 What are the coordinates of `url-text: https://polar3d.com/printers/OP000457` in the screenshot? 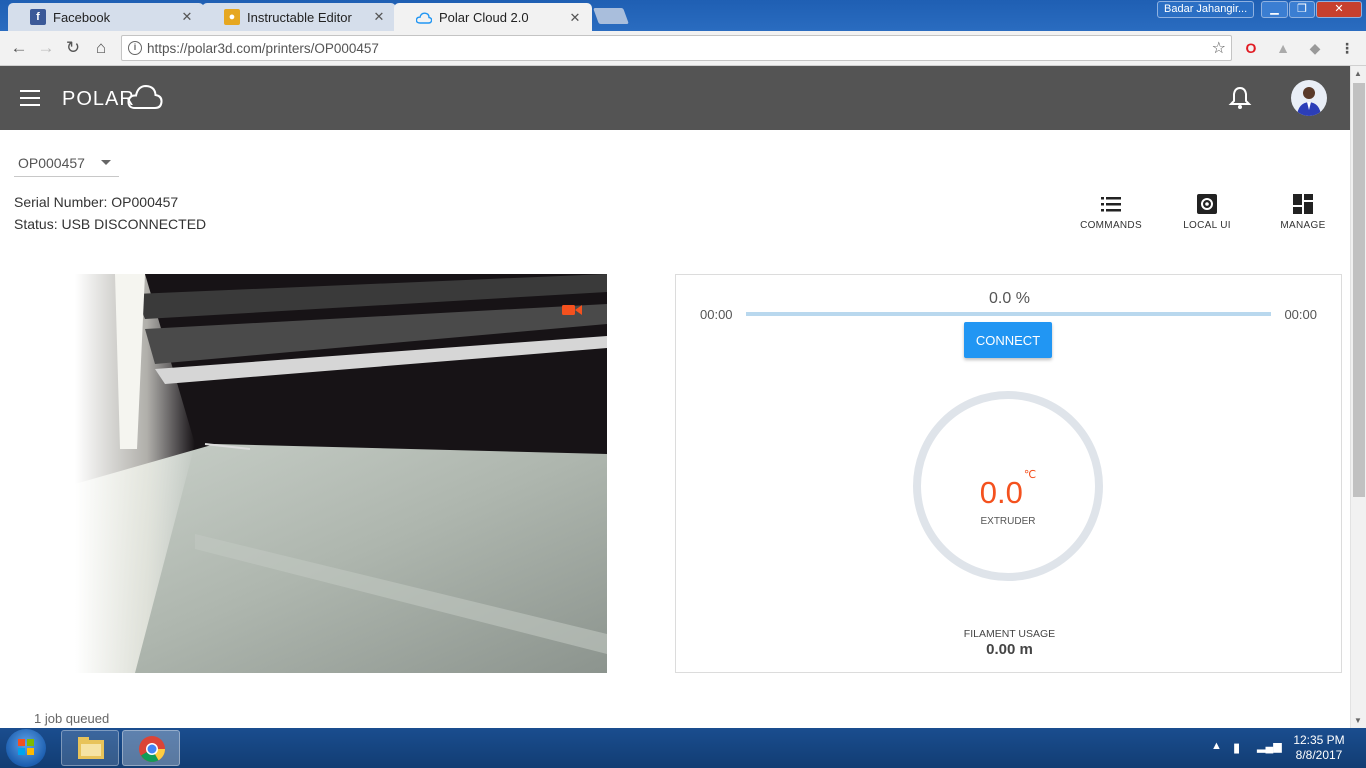 It's located at (263, 48).